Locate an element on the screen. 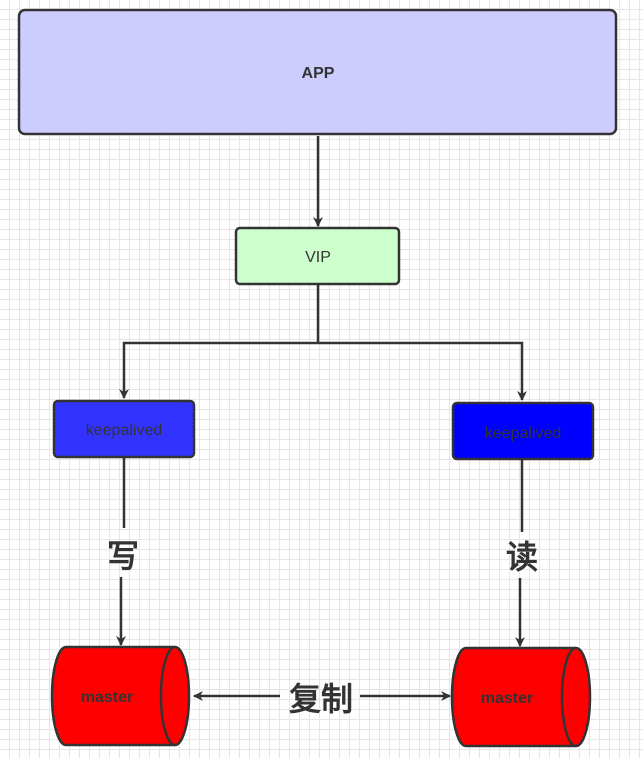 The width and height of the screenshot is (643, 758). master-right-label: master is located at coordinates (507, 698).